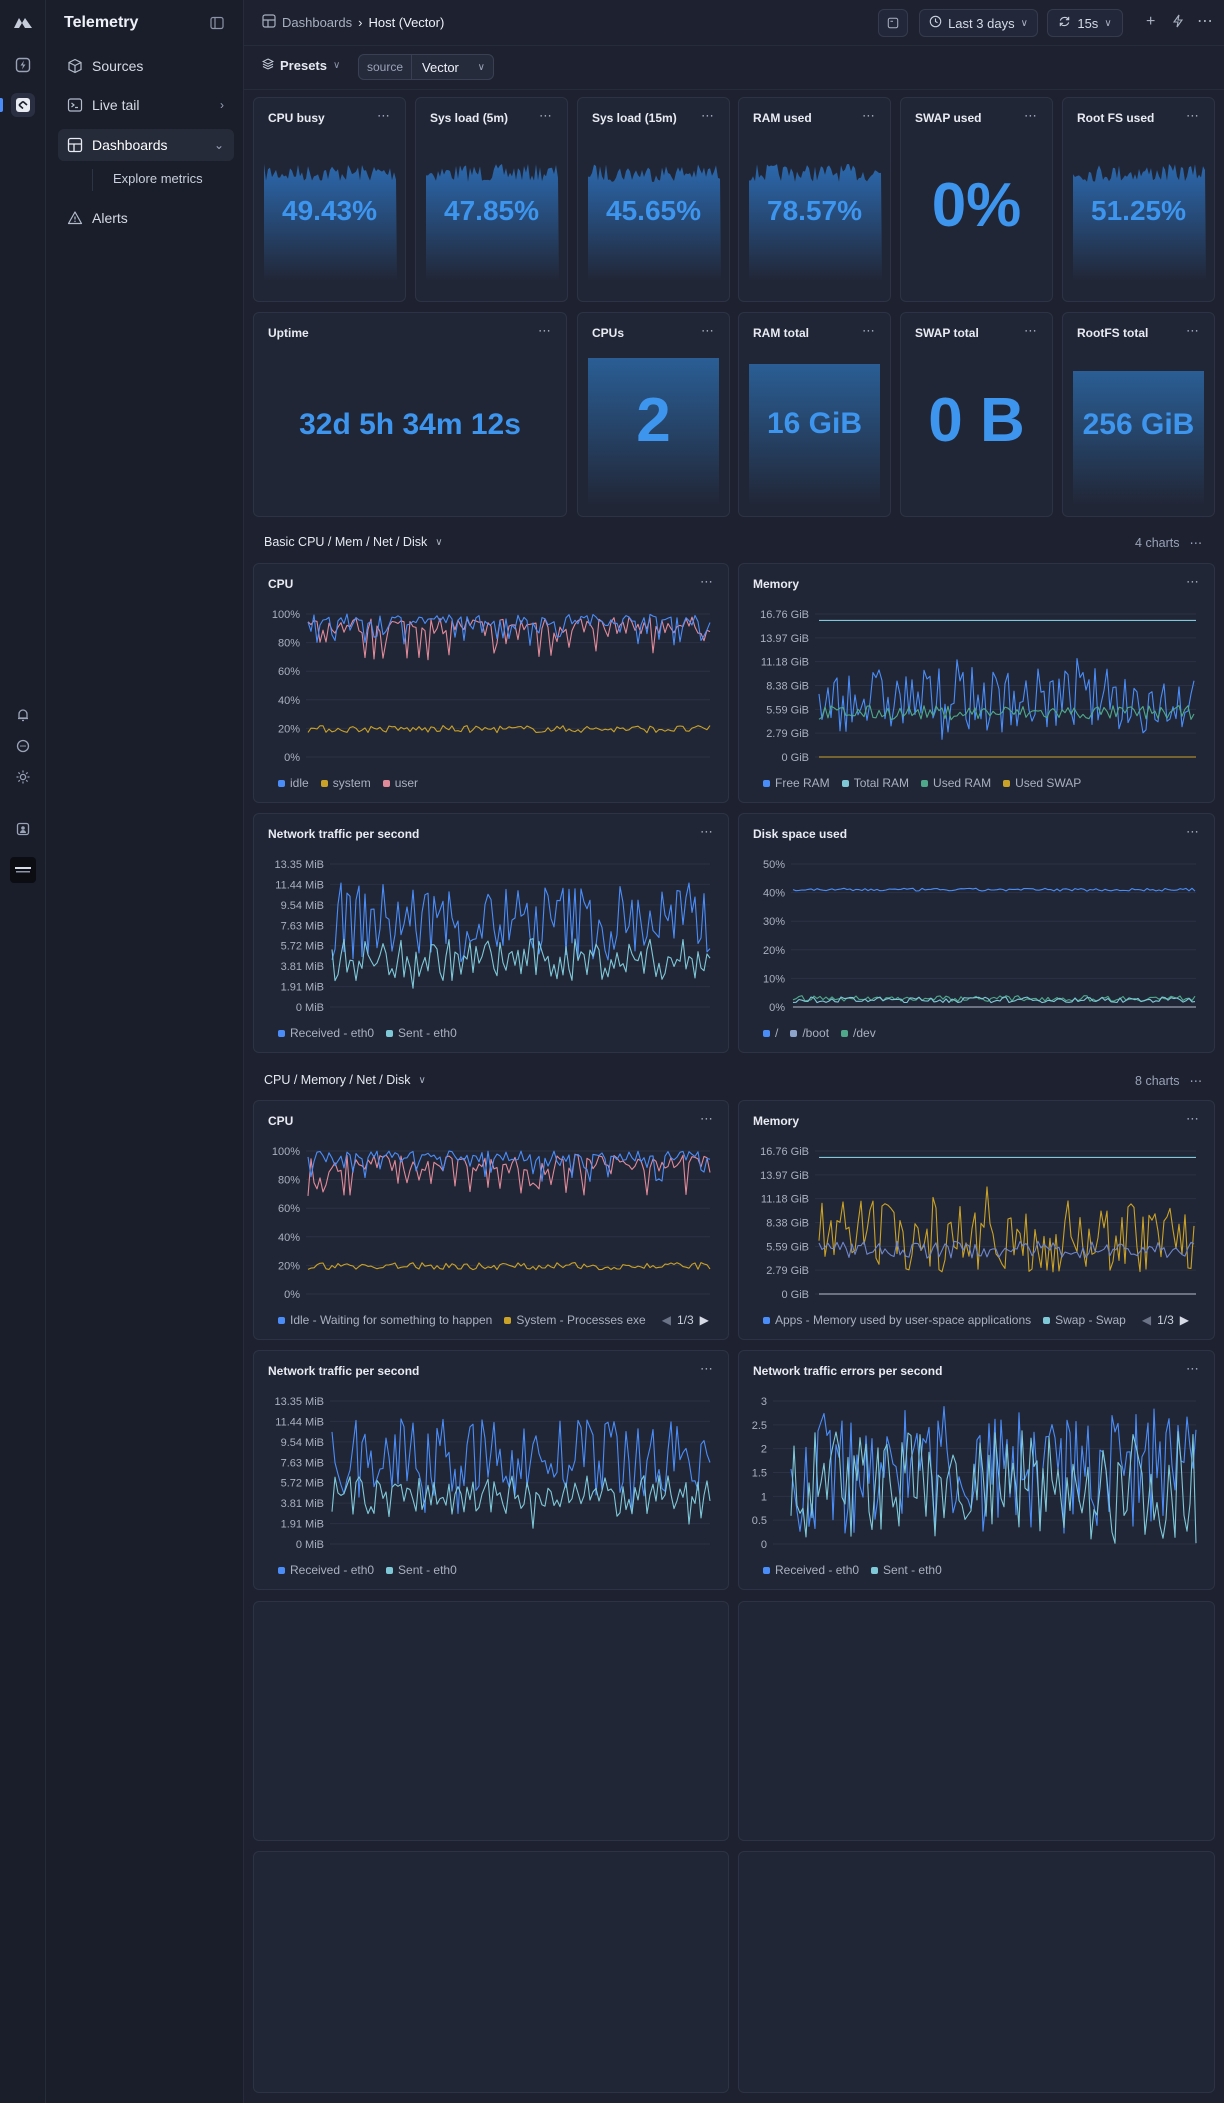 This screenshot has width=1224, height=2103. Describe the element at coordinates (978, 23) in the screenshot. I see `time-range-picker: Last 3 days ∨` at that location.